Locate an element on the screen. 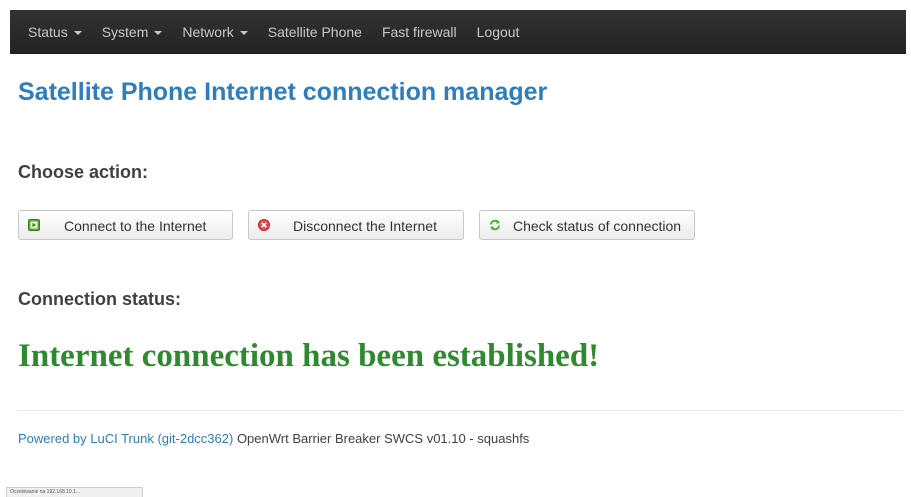 This screenshot has height=497, width=911. nav-satellite-phone: Satellite Phone is located at coordinates (315, 32).